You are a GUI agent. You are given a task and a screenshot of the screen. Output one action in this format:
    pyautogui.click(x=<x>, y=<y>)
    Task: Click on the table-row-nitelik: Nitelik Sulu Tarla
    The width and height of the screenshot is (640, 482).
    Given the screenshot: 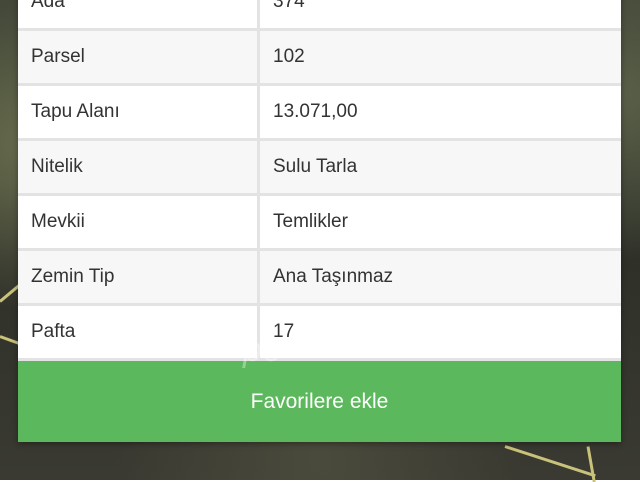 What is the action you would take?
    pyautogui.click(x=319, y=167)
    